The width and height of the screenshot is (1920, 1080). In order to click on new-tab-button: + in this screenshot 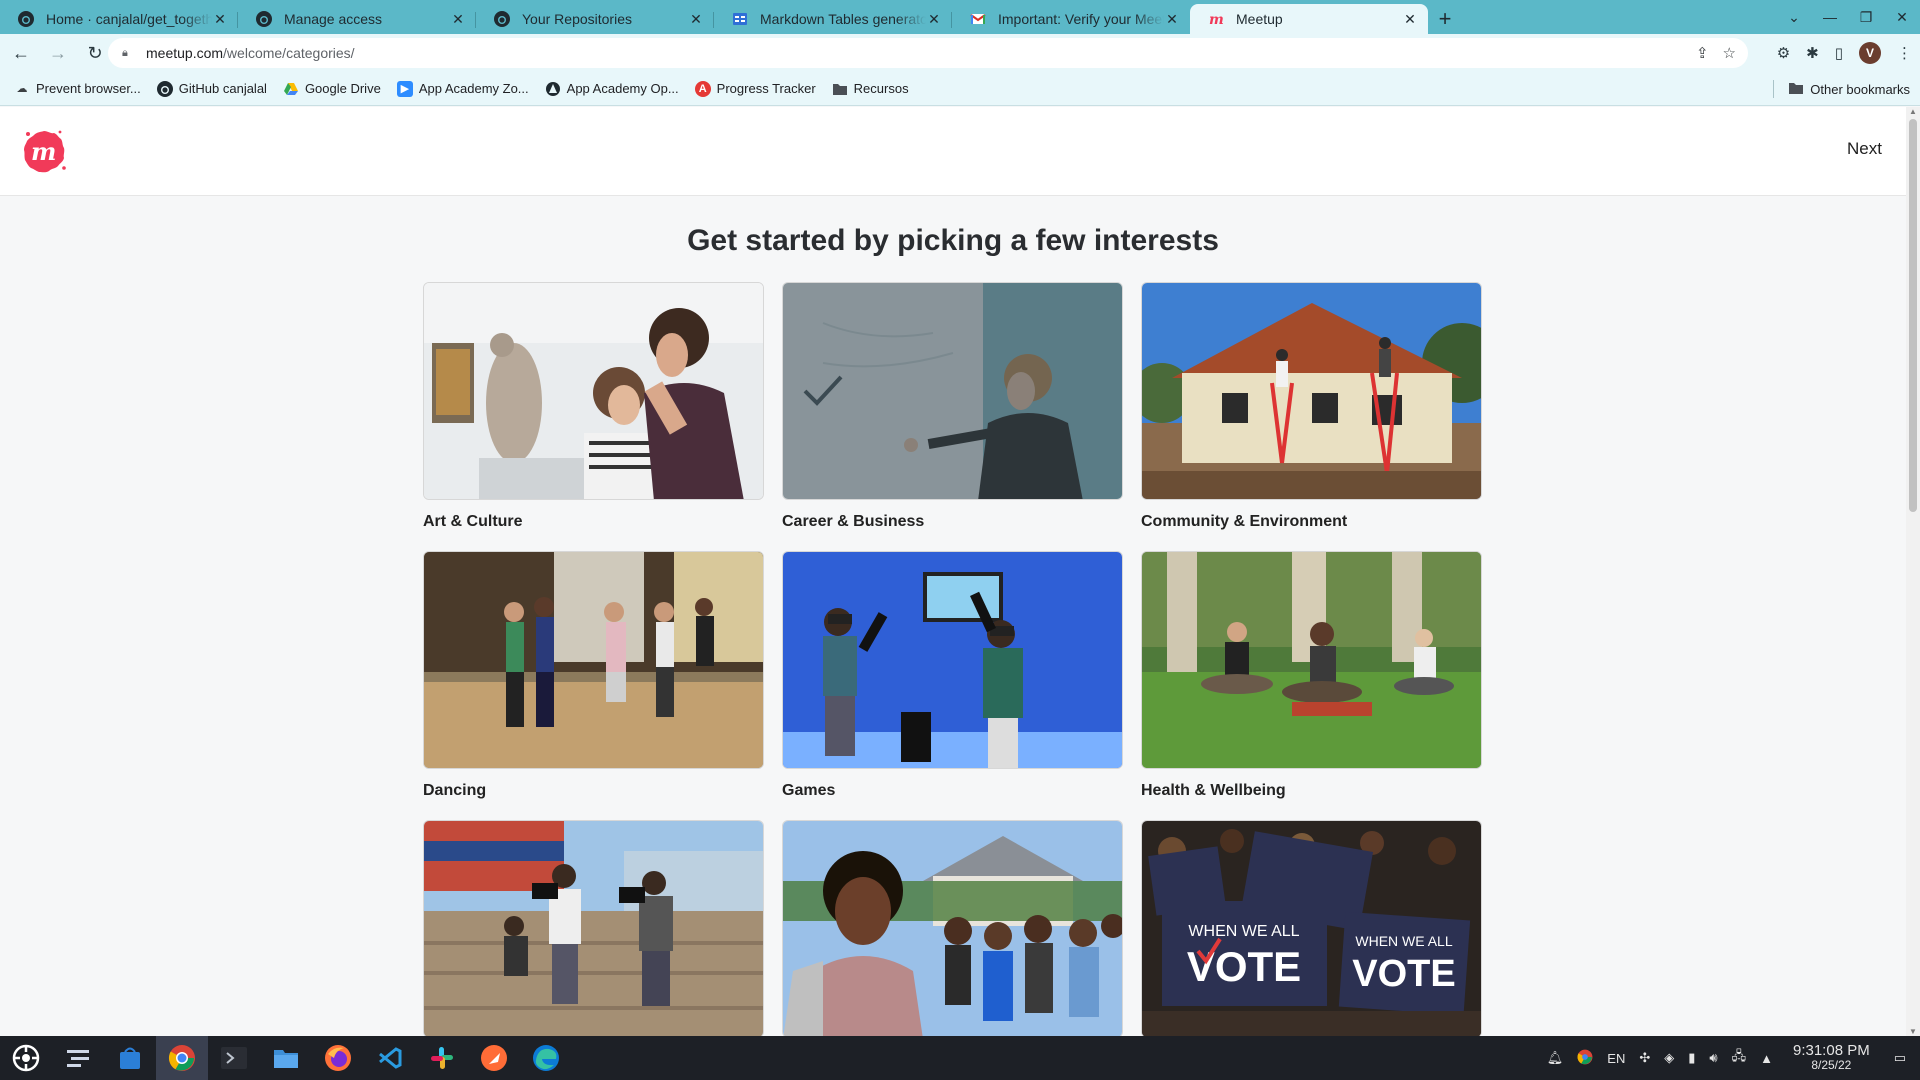, I will do `click(1445, 19)`.